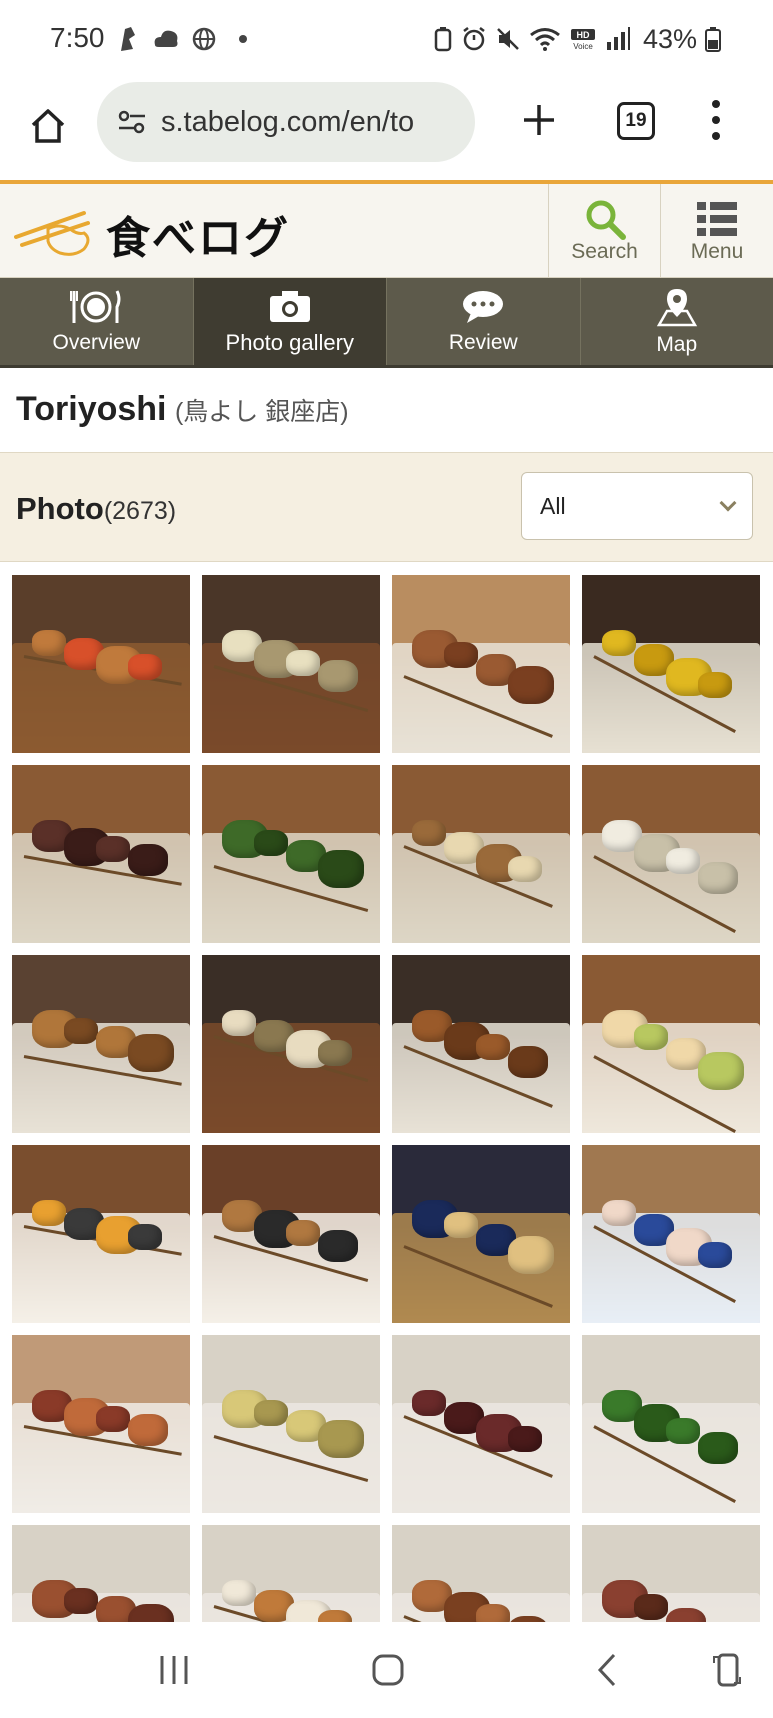 The image size is (773, 1718). Describe the element at coordinates (481, 1424) in the screenshot. I see `gallery-photo-heart-skewer` at that location.